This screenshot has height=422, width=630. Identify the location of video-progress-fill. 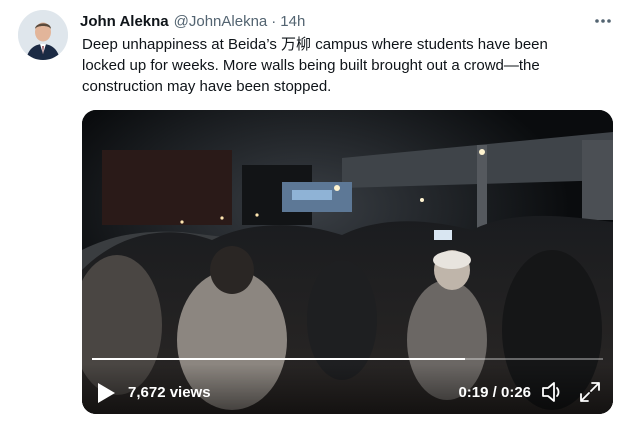
(279, 359).